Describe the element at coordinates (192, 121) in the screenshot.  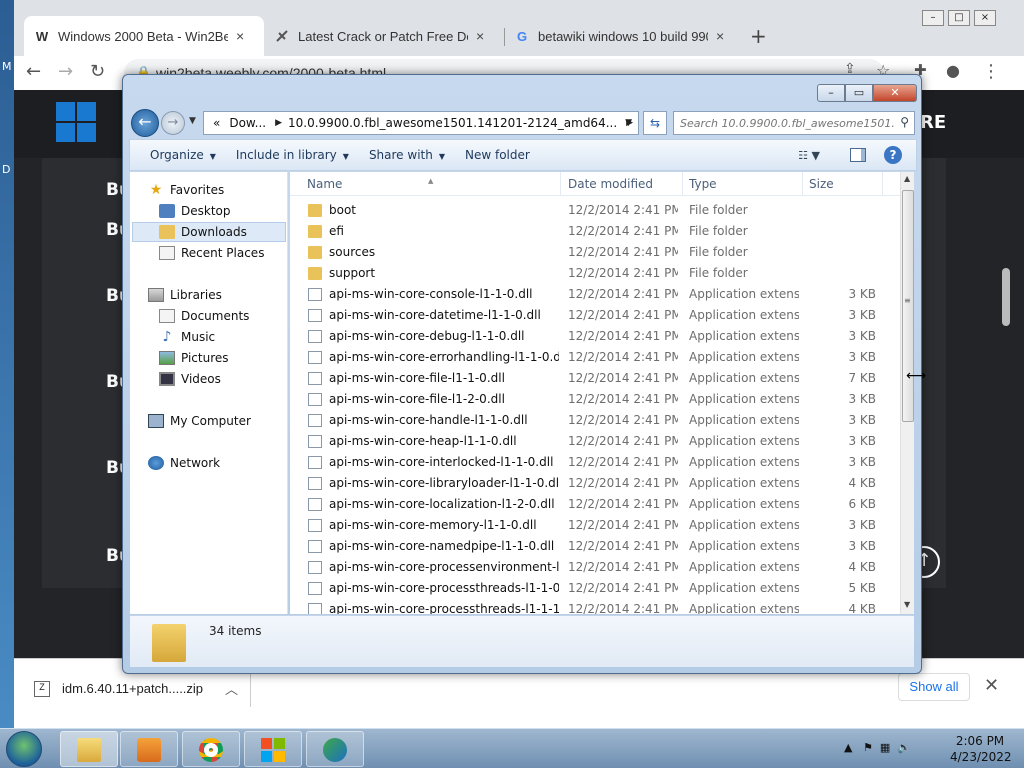
I see `recent-locations-chevron-icon: ▼` at that location.